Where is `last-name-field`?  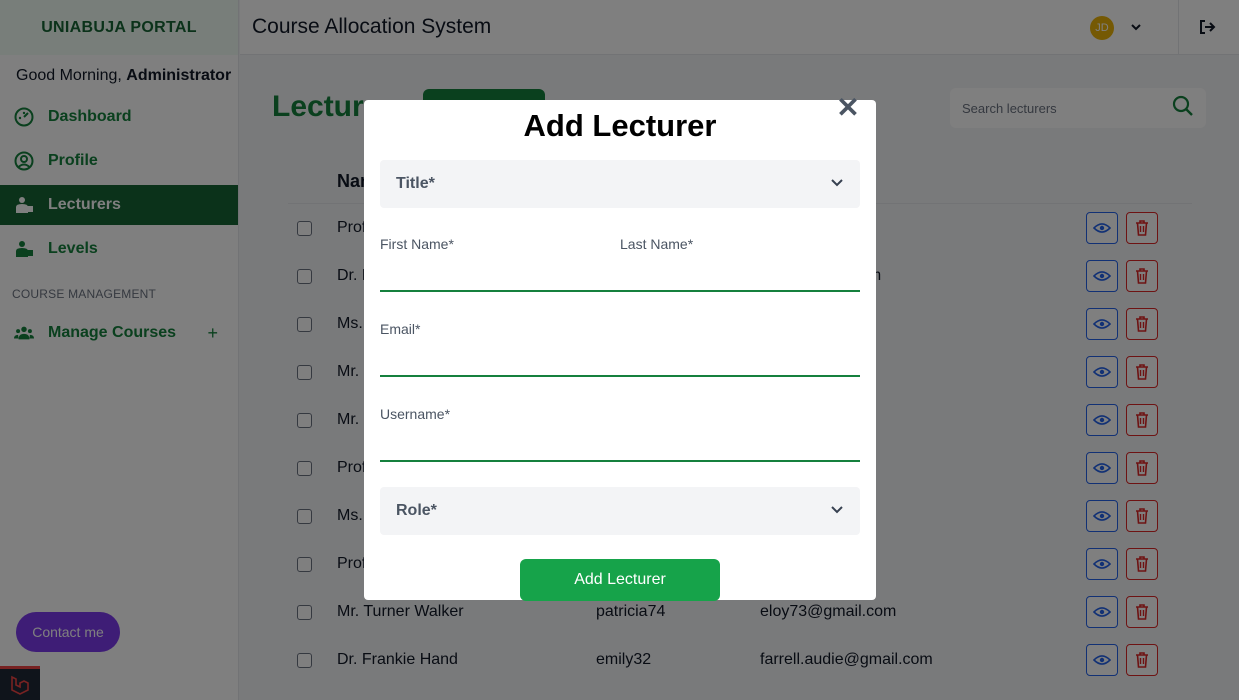 last-name-field is located at coordinates (740, 275).